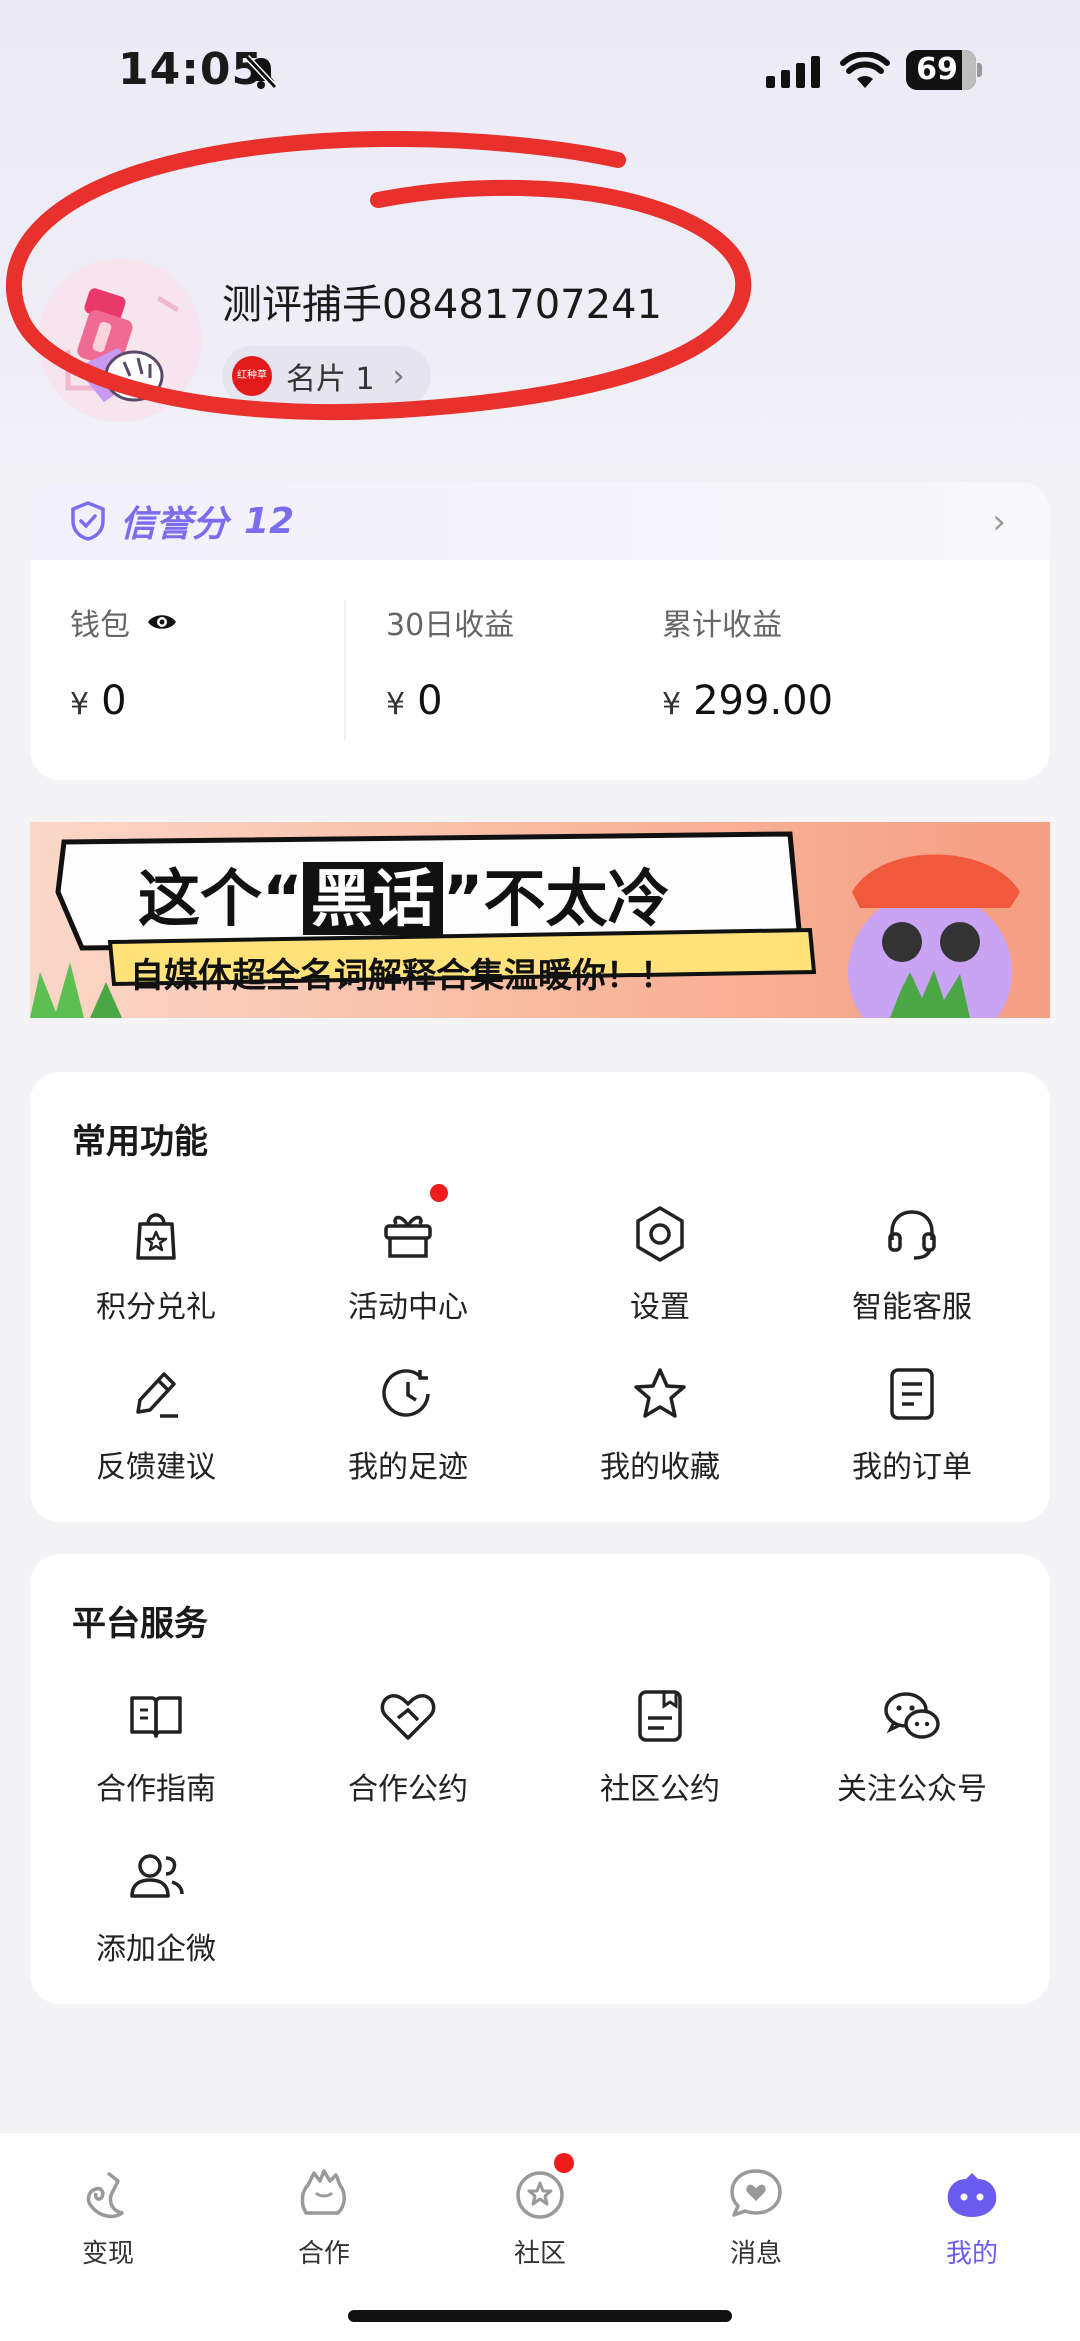  I want to click on banner-headline-key: 黑话, so click(372, 898).